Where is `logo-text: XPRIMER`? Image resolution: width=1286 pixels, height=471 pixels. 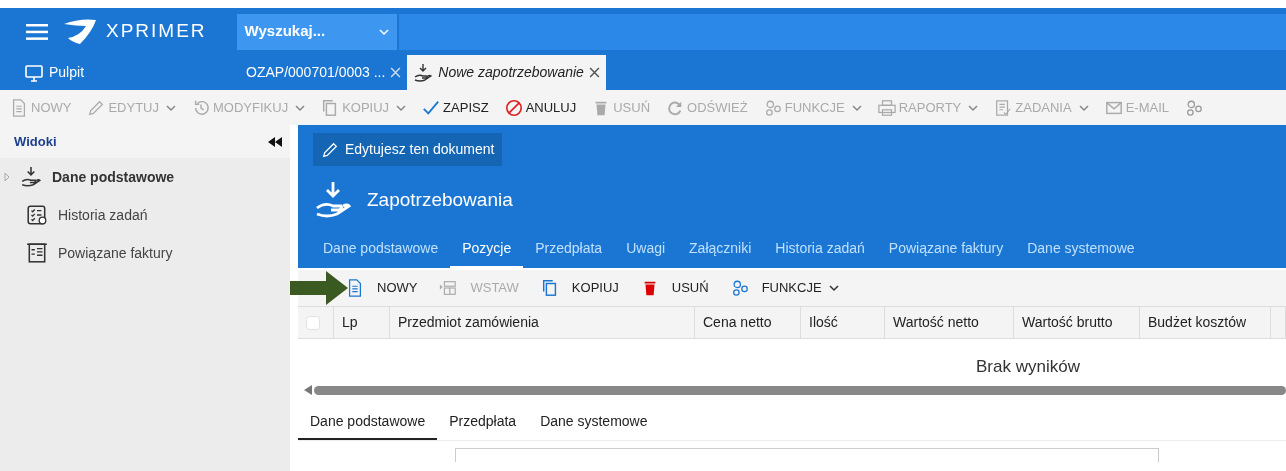
logo-text: XPRIMER is located at coordinates (156, 31).